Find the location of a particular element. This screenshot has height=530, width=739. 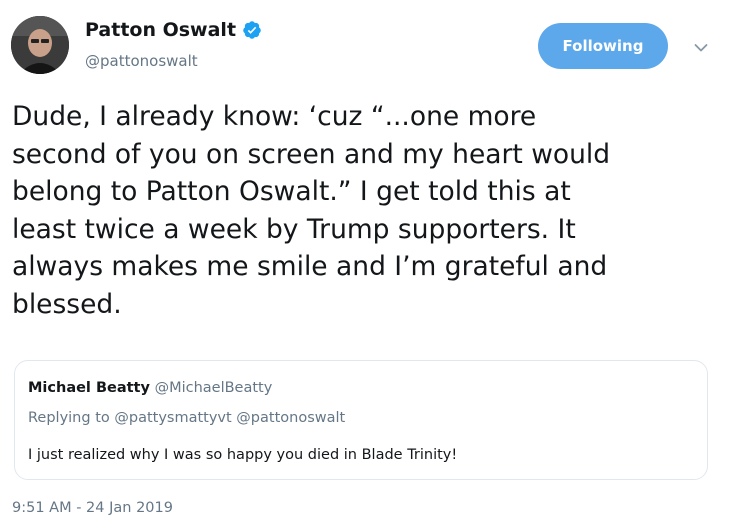

author-display-name: Patton Oswalt is located at coordinates (173, 30).